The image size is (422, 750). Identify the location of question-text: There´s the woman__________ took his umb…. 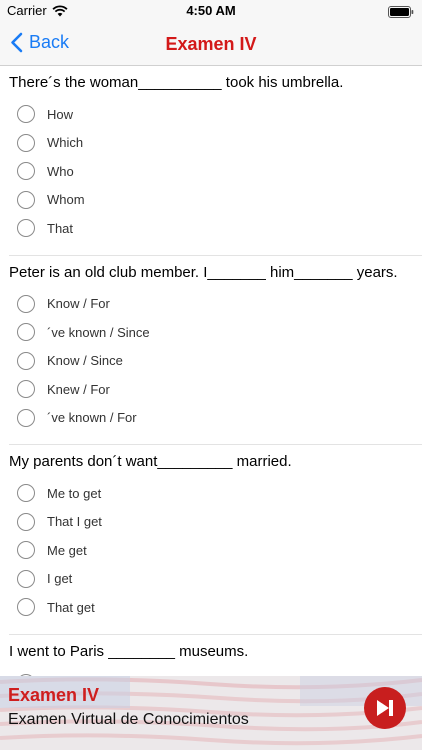
(176, 82).